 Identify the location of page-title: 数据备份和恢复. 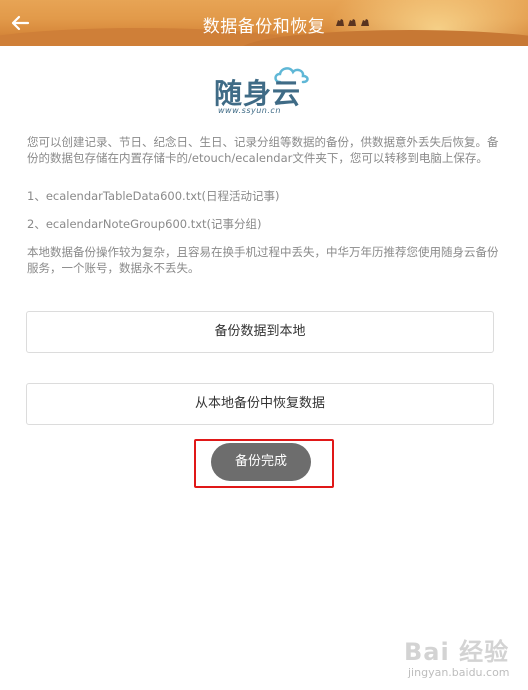
(264, 27).